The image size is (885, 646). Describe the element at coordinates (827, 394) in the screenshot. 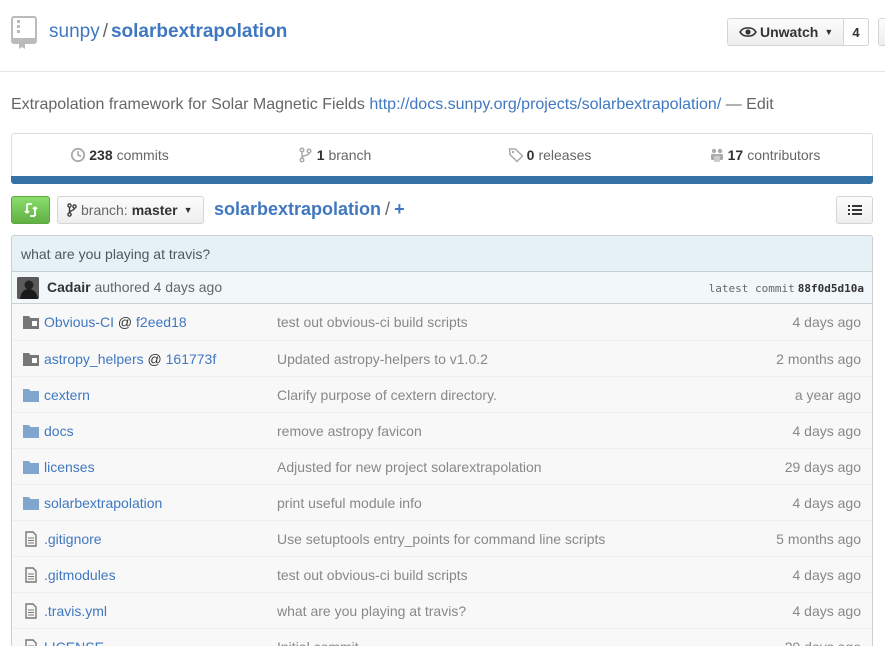

I see `file-age: a year ago` at that location.